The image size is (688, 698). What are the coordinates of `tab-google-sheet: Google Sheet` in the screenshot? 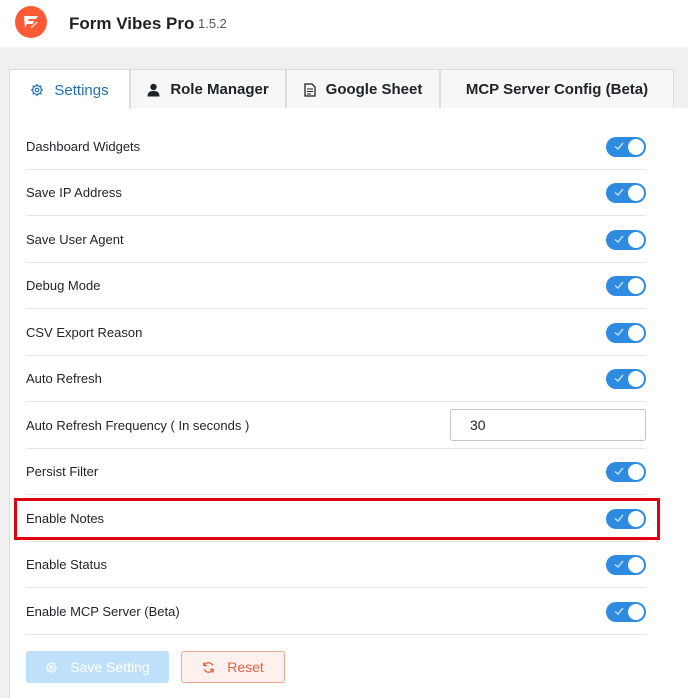 It's located at (363, 89).